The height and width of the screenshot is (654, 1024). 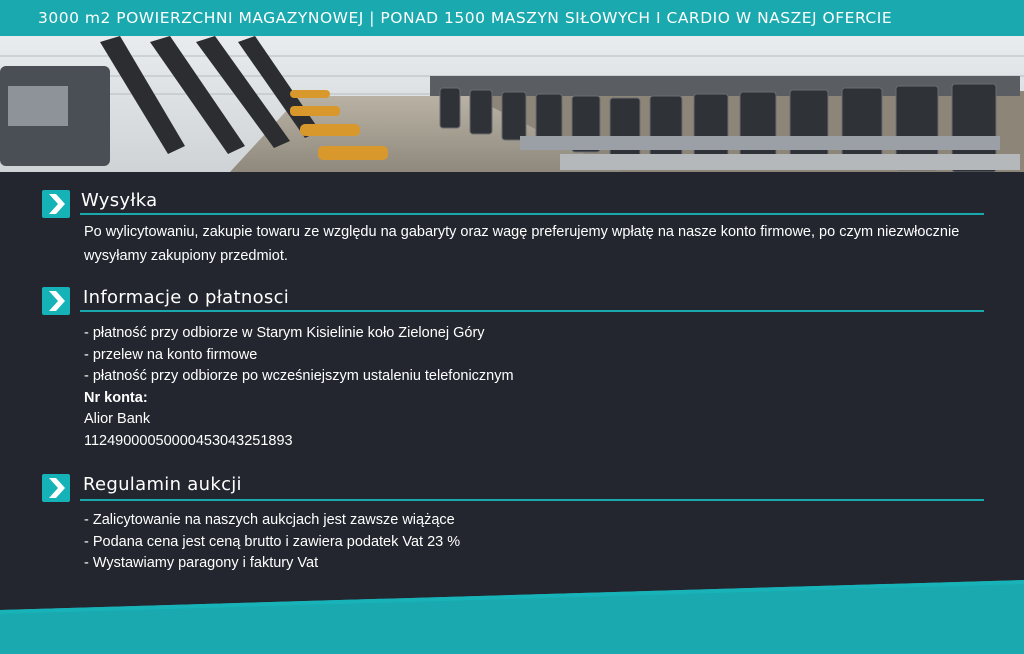 What do you see at coordinates (119, 200) in the screenshot?
I see `section-title-shipping: Wysyłka` at bounding box center [119, 200].